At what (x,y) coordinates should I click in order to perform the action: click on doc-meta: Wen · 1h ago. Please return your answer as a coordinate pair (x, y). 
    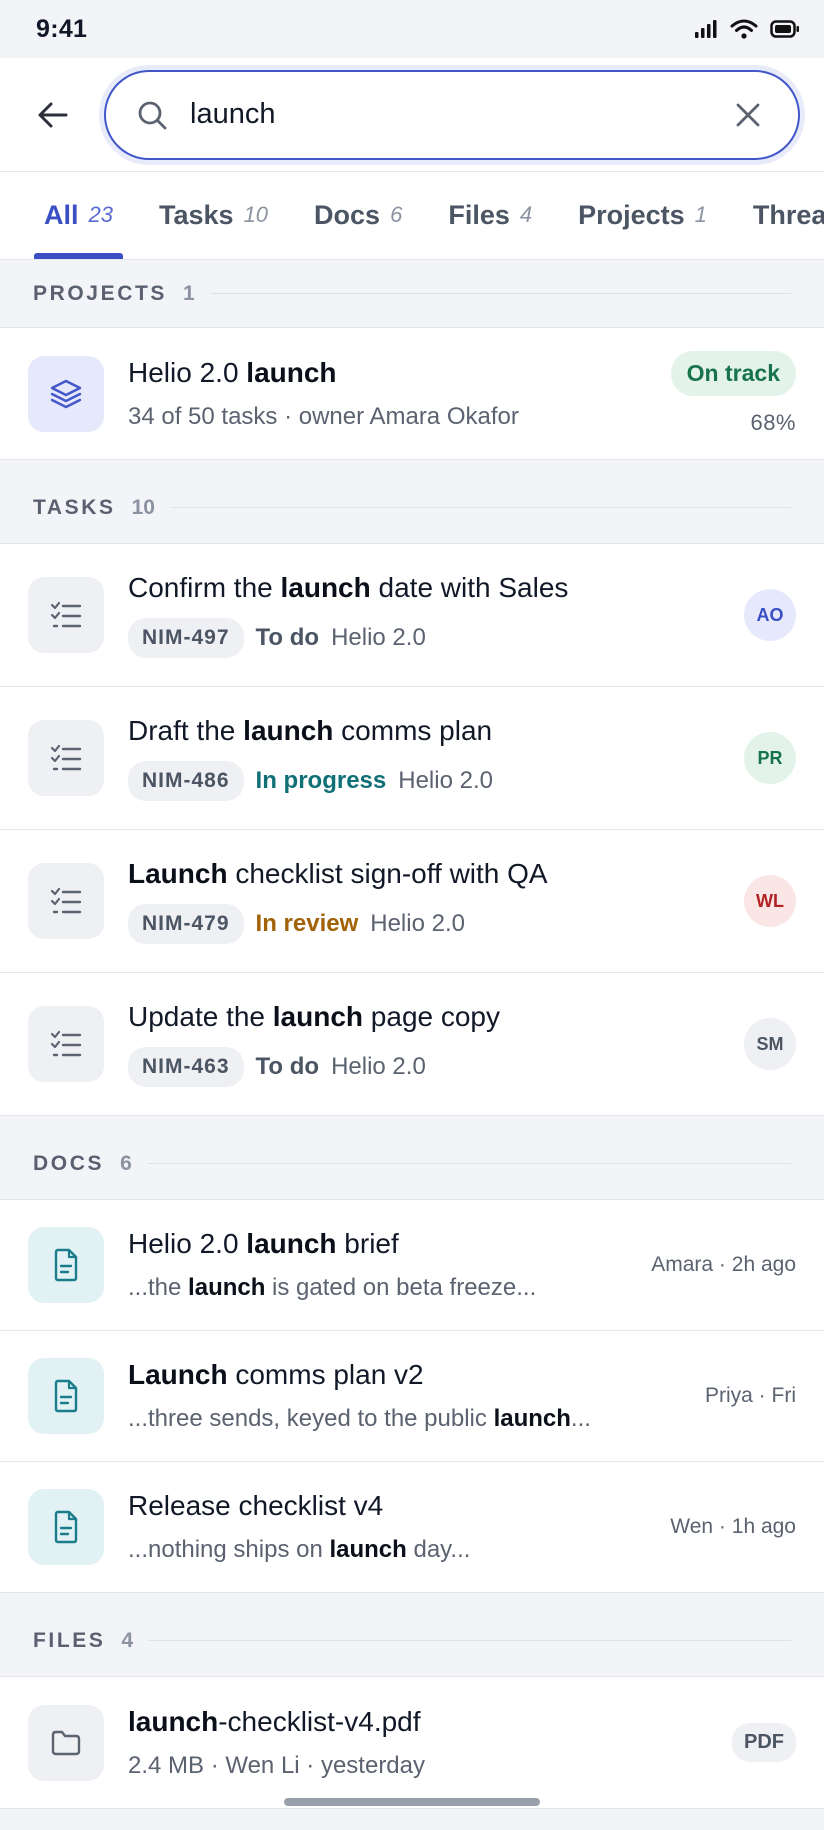
    Looking at the image, I should click on (733, 1526).